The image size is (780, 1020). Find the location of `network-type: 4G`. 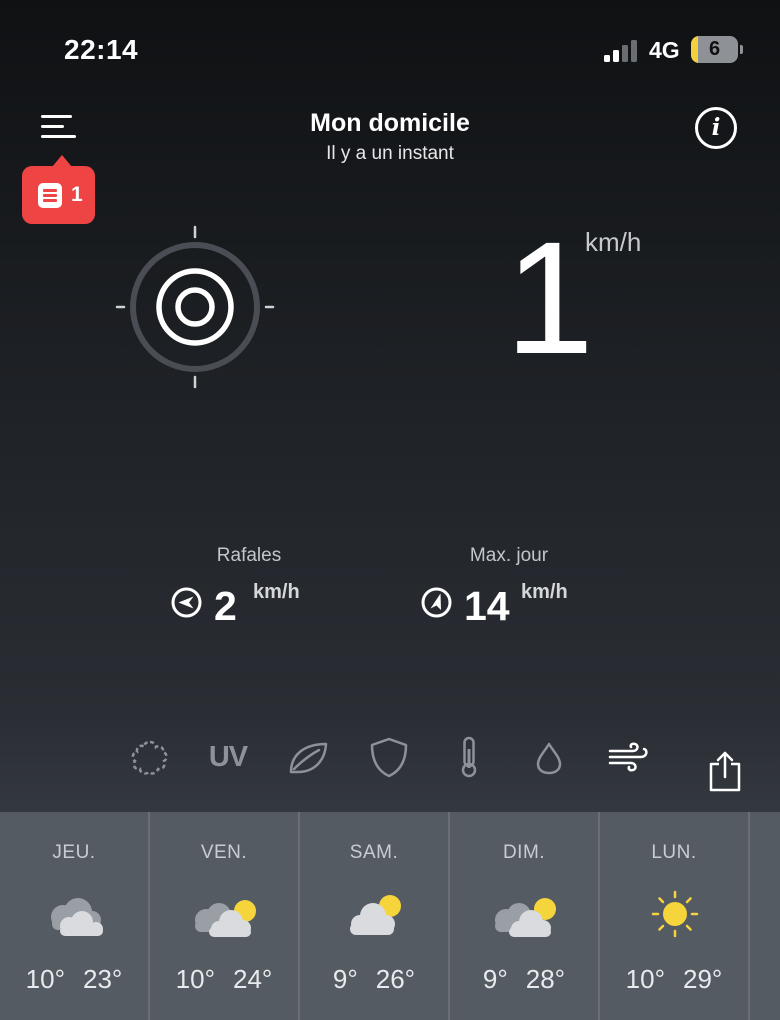

network-type: 4G is located at coordinates (664, 50).